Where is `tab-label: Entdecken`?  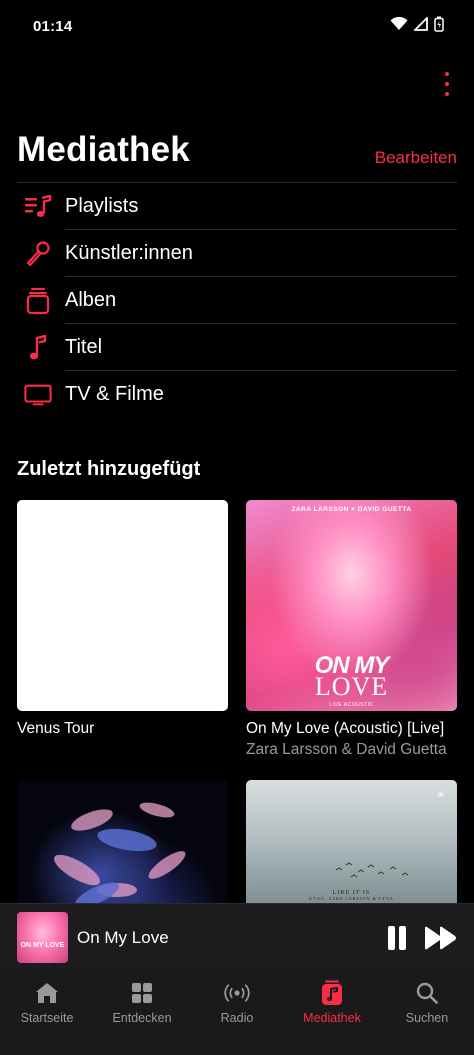 tab-label: Entdecken is located at coordinates (142, 1018).